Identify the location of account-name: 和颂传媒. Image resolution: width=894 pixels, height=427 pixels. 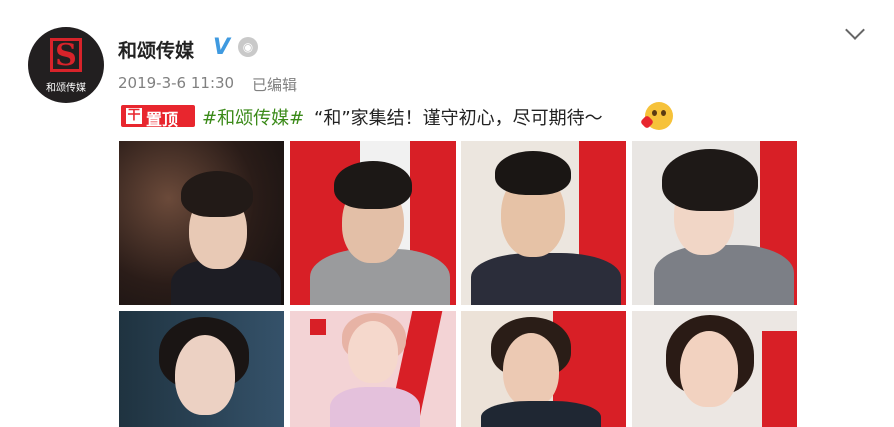
(156, 49).